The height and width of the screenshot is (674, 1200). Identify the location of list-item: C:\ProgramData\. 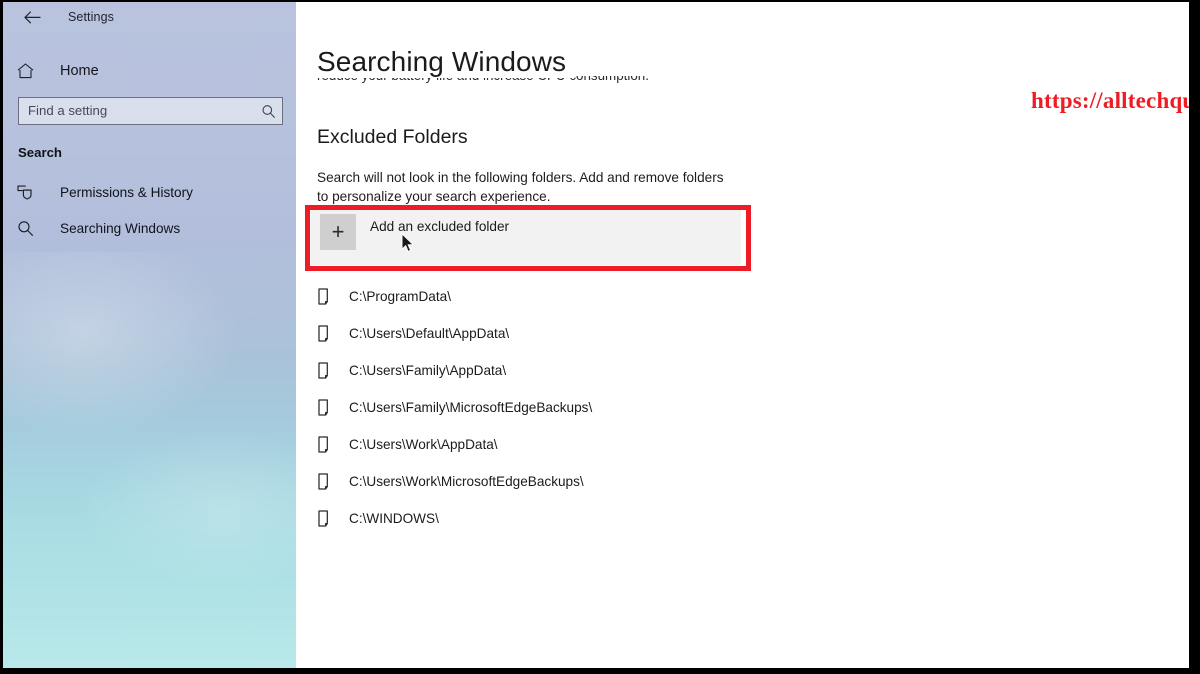
(591, 296).